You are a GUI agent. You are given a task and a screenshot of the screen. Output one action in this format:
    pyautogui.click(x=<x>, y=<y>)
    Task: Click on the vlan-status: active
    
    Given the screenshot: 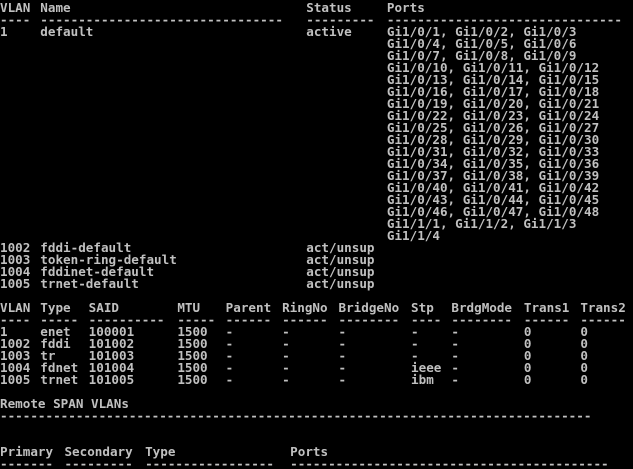 What is the action you would take?
    pyautogui.click(x=329, y=31)
    